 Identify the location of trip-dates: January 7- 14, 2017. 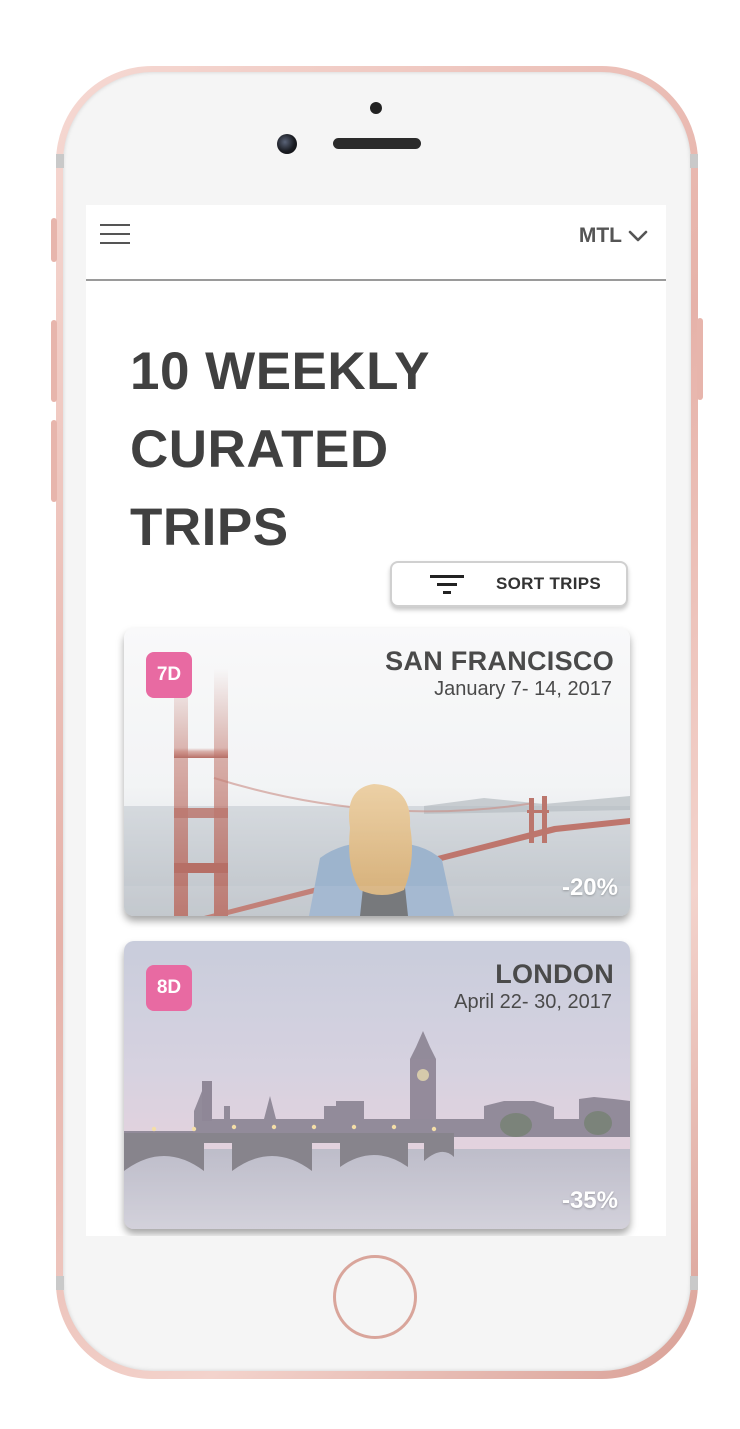
(523, 689).